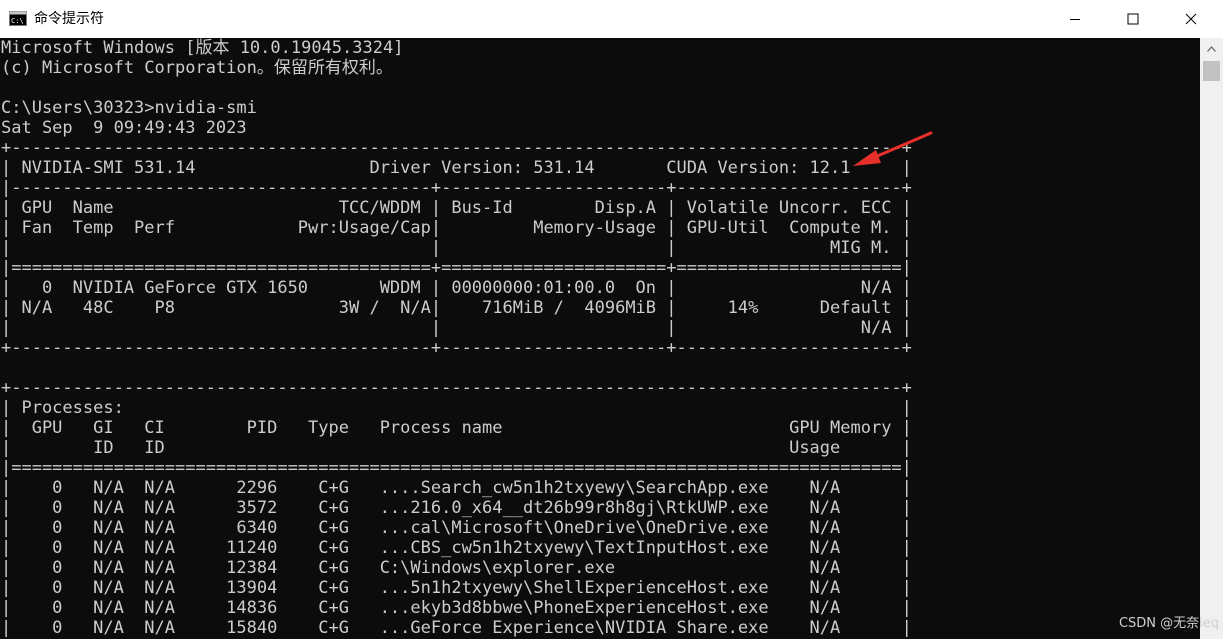  Describe the element at coordinates (1211, 338) in the screenshot. I see `vertical-scrollbar` at that location.